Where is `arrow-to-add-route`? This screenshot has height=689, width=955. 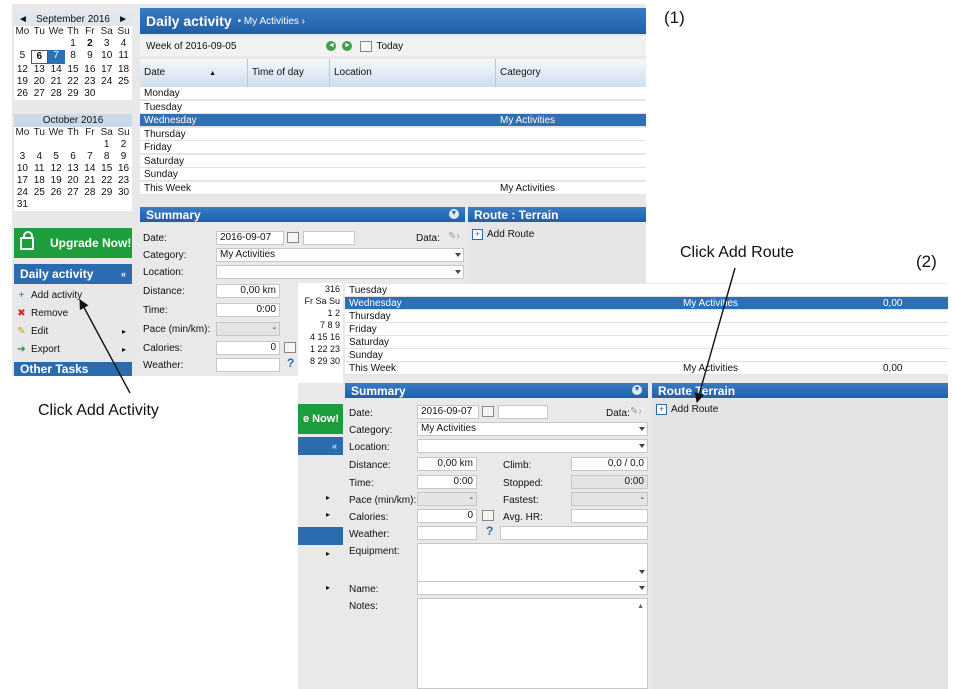 arrow-to-add-route is located at coordinates (715, 335).